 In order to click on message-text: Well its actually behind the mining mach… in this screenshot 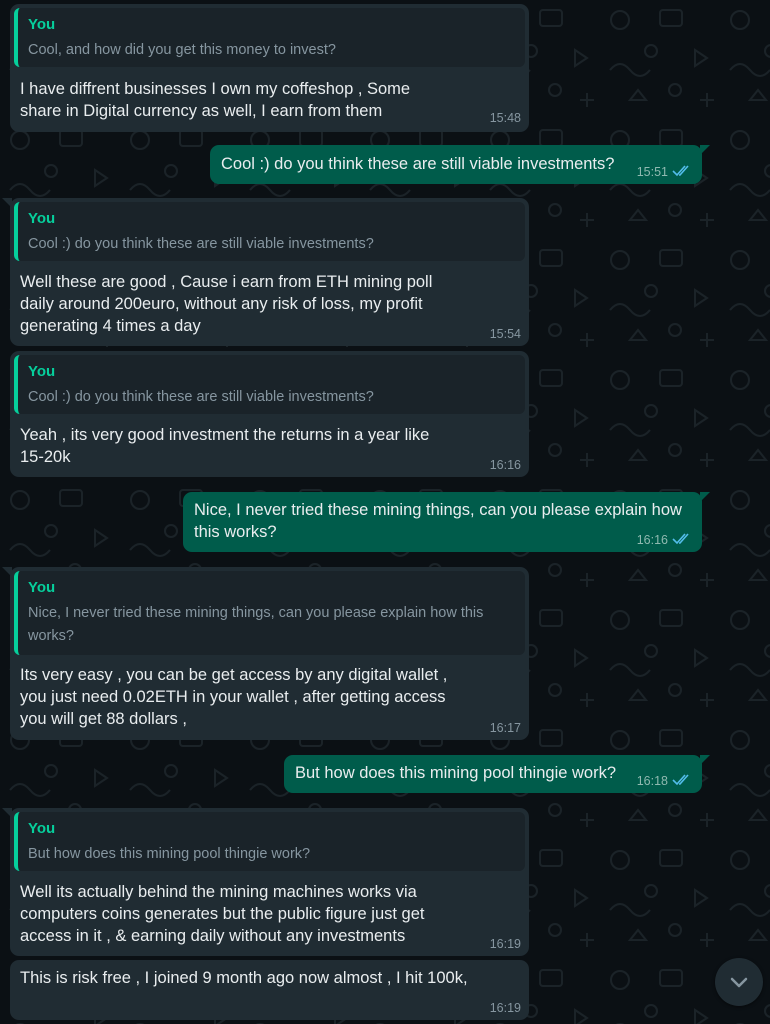, I will do `click(222, 914)`.